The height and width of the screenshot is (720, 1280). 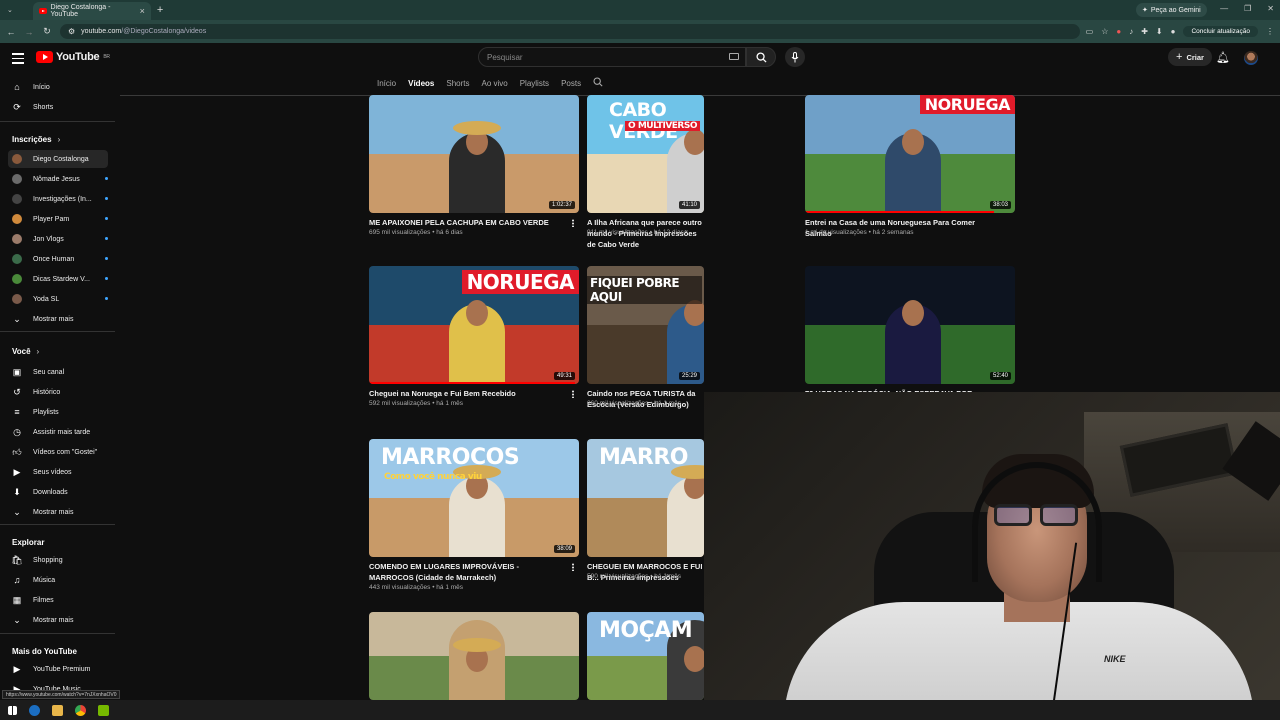 I want to click on sidebar-item-you-5: ▶ Seus vídeos, so click(x=58, y=472).